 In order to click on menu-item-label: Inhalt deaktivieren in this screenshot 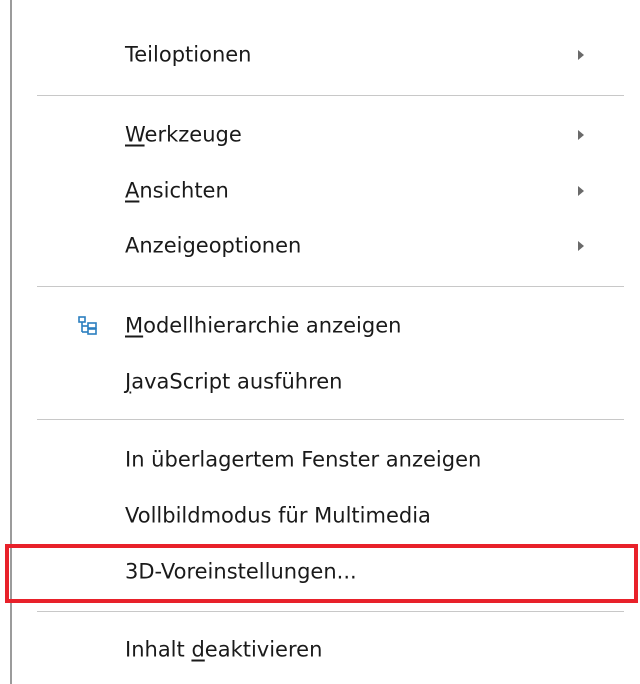, I will do `click(224, 649)`.